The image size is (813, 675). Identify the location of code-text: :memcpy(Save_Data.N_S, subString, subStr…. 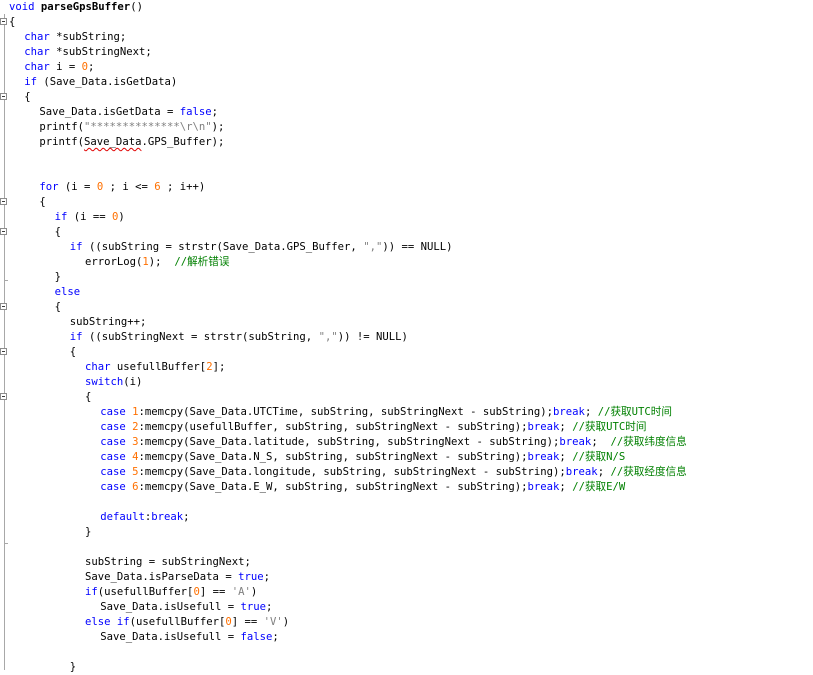
(333, 457).